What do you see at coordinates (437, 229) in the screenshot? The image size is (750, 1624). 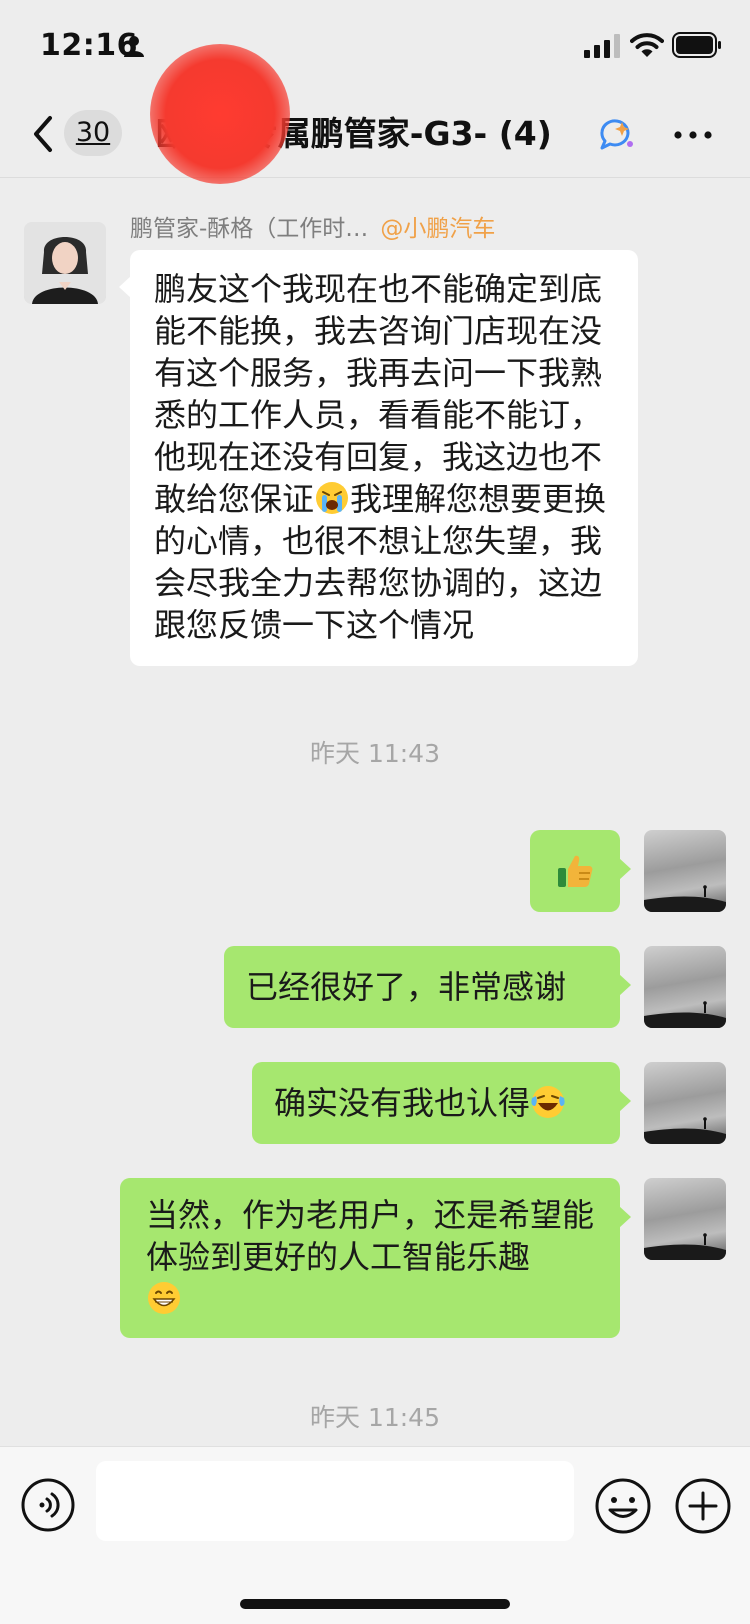 I see `sender-tag: @小鹏汽车` at bounding box center [437, 229].